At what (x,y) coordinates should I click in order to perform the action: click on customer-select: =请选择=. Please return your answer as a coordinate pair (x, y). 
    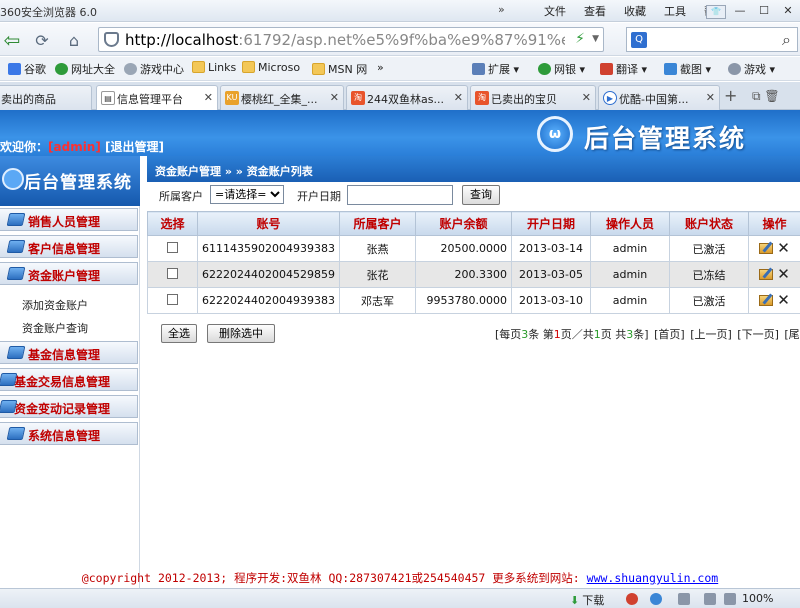
    Looking at the image, I should click on (247, 194).